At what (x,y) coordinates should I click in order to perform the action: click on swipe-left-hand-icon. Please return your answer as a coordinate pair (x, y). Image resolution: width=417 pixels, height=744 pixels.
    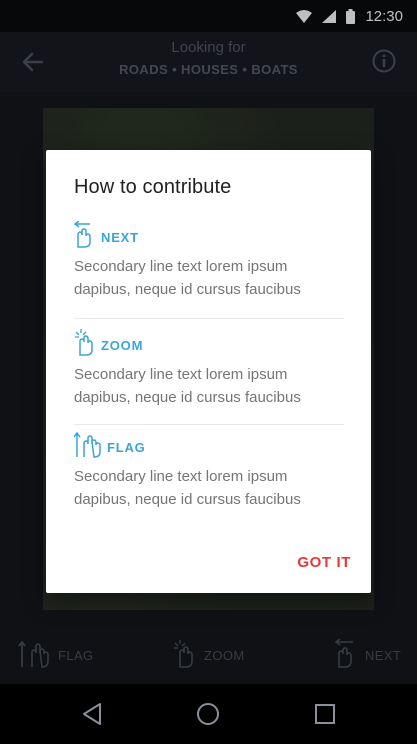
    Looking at the image, I should click on (84, 236).